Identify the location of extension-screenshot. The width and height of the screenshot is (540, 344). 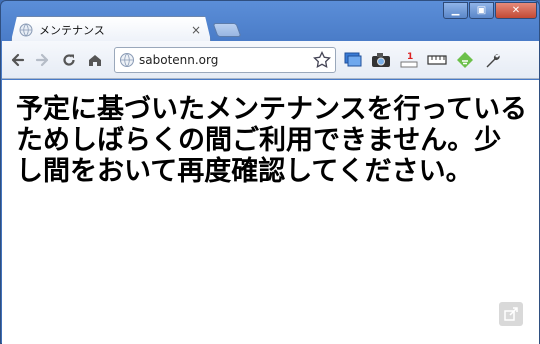
(353, 60).